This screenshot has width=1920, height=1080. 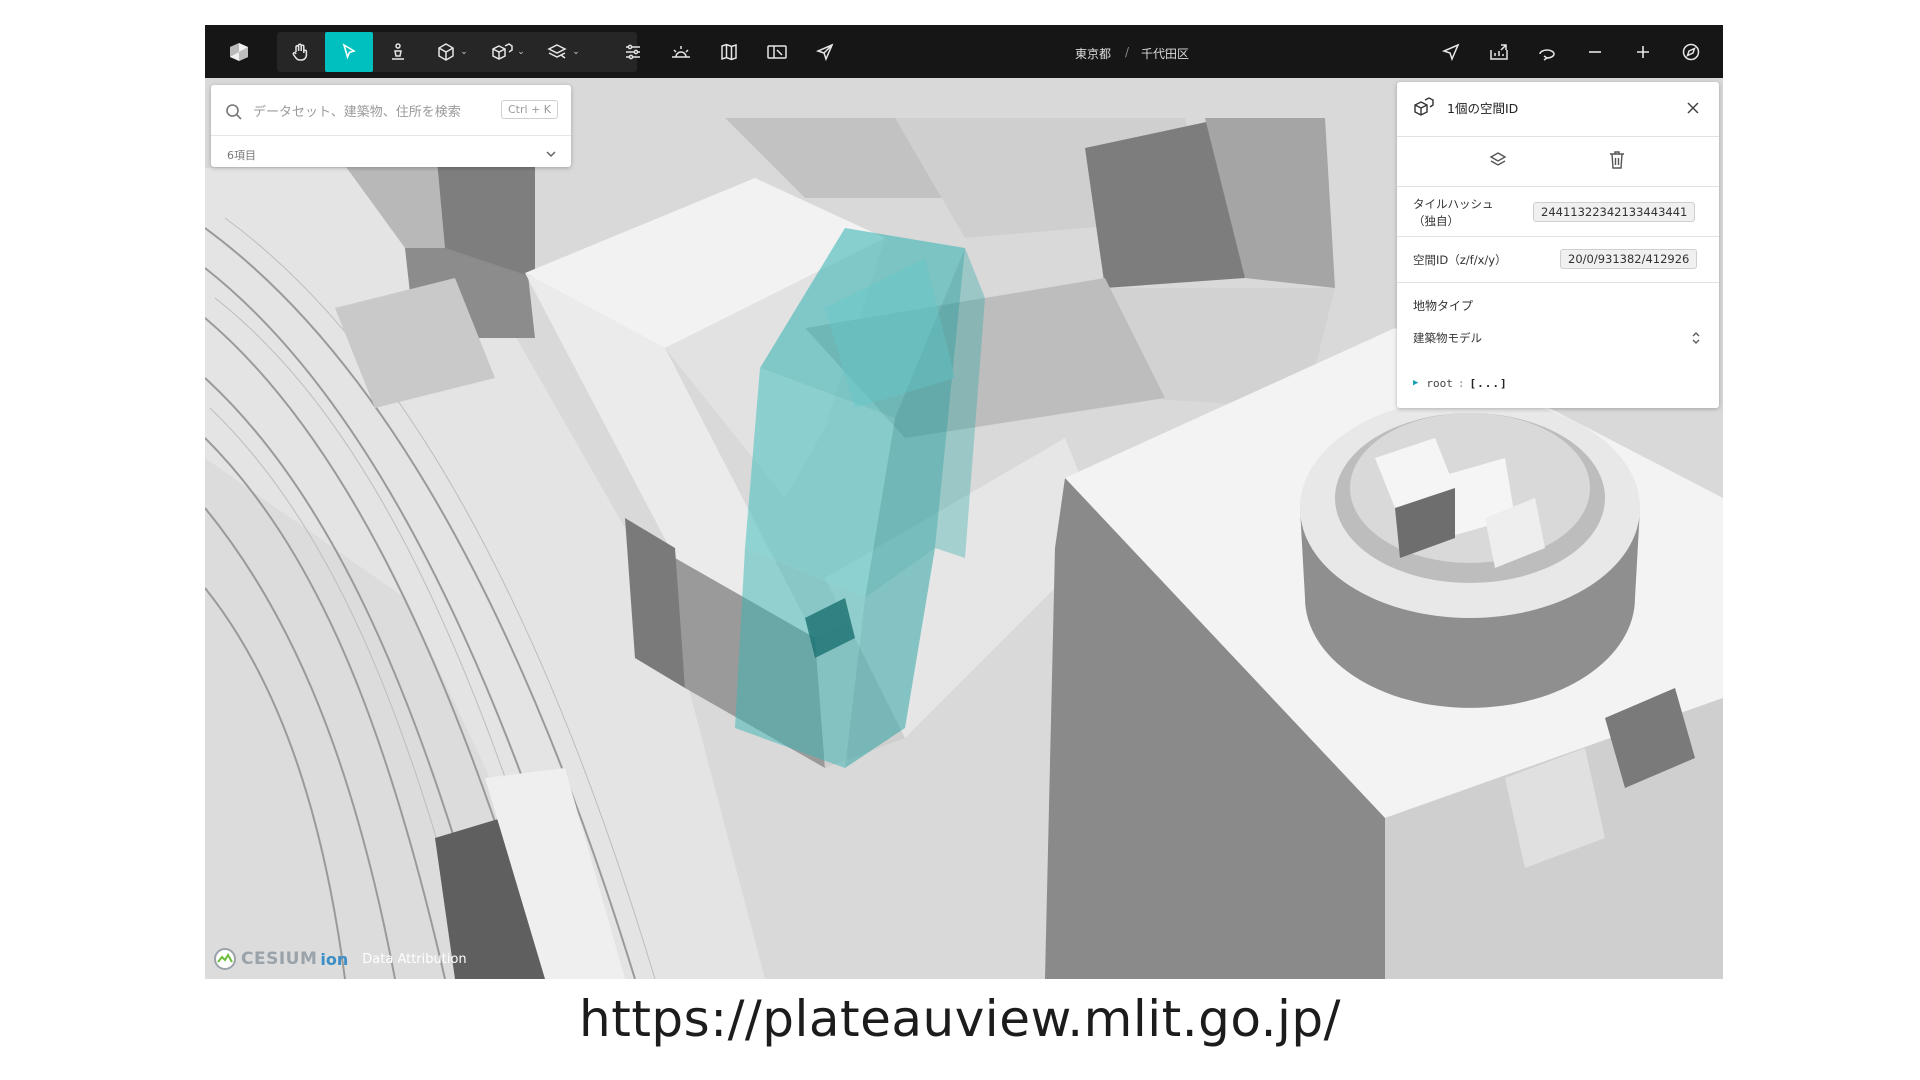 I want to click on share-send-icon, so click(x=824, y=52).